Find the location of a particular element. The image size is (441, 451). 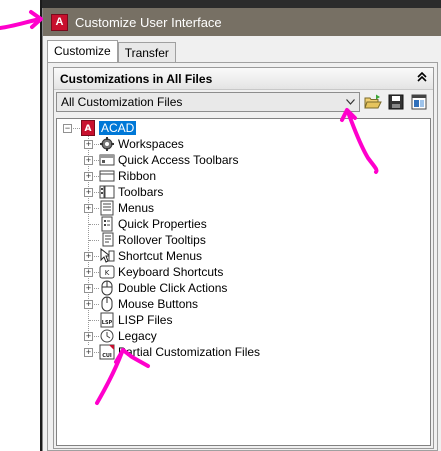

tree-item-label: Rollover Tooltips is located at coordinates (162, 240).